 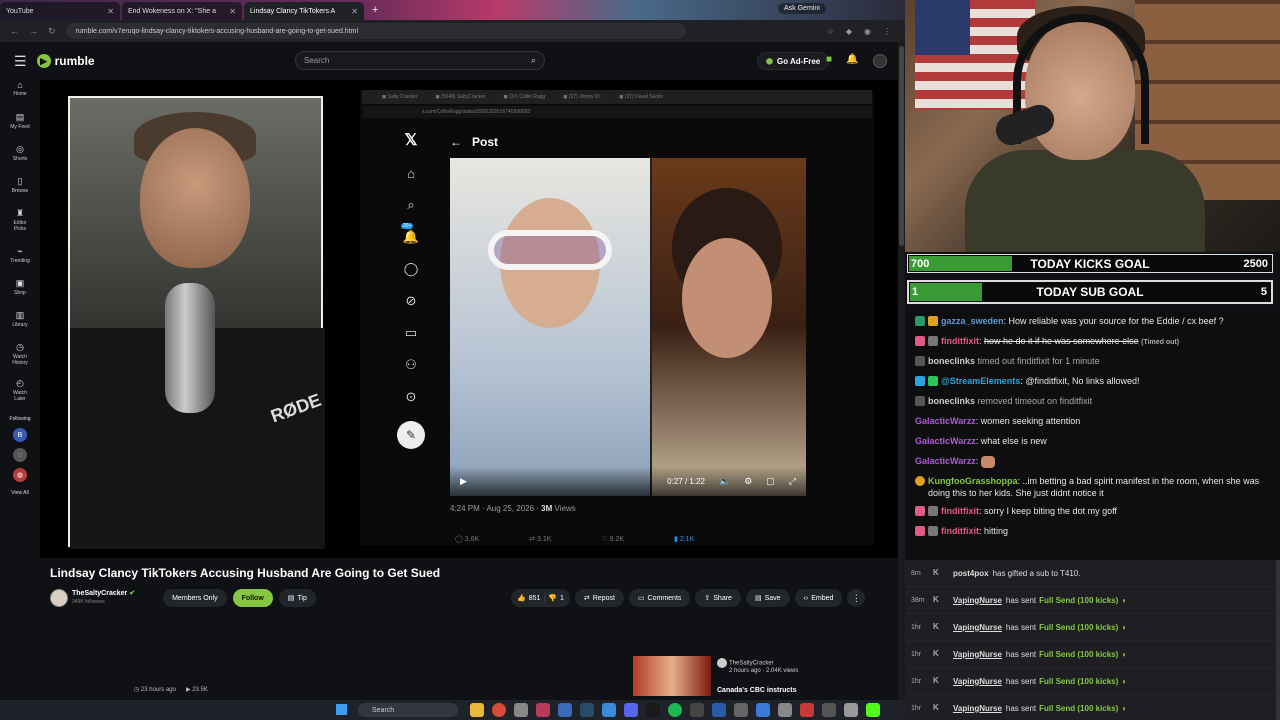 I want to click on new-tab-icon: +, so click(x=375, y=10).